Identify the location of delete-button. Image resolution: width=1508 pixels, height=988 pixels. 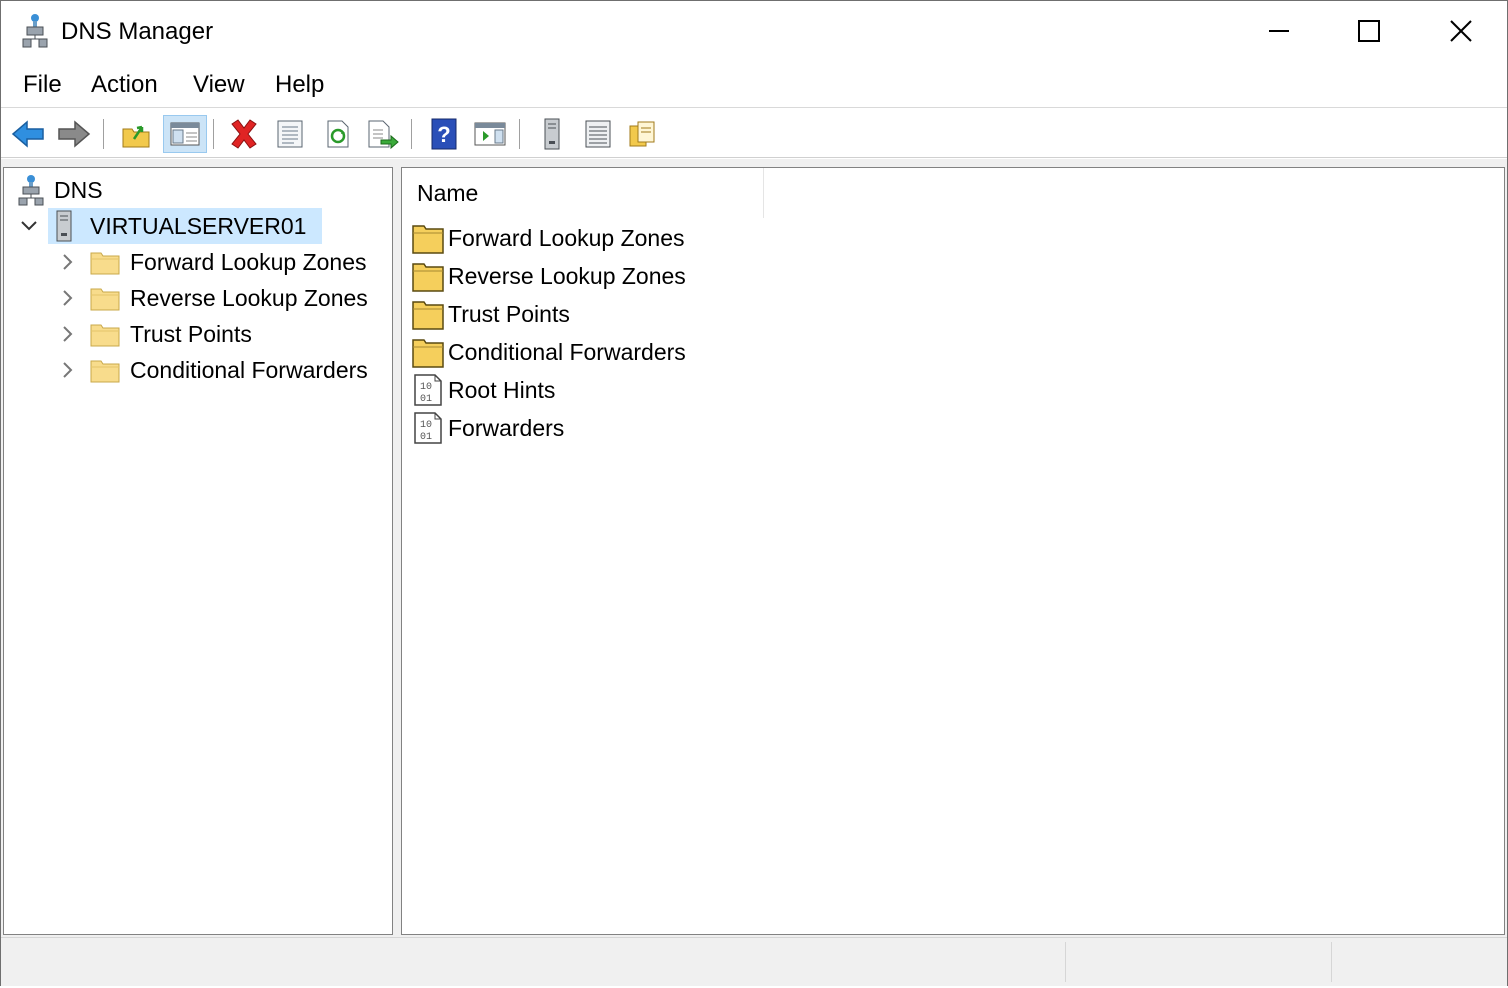
(244, 134).